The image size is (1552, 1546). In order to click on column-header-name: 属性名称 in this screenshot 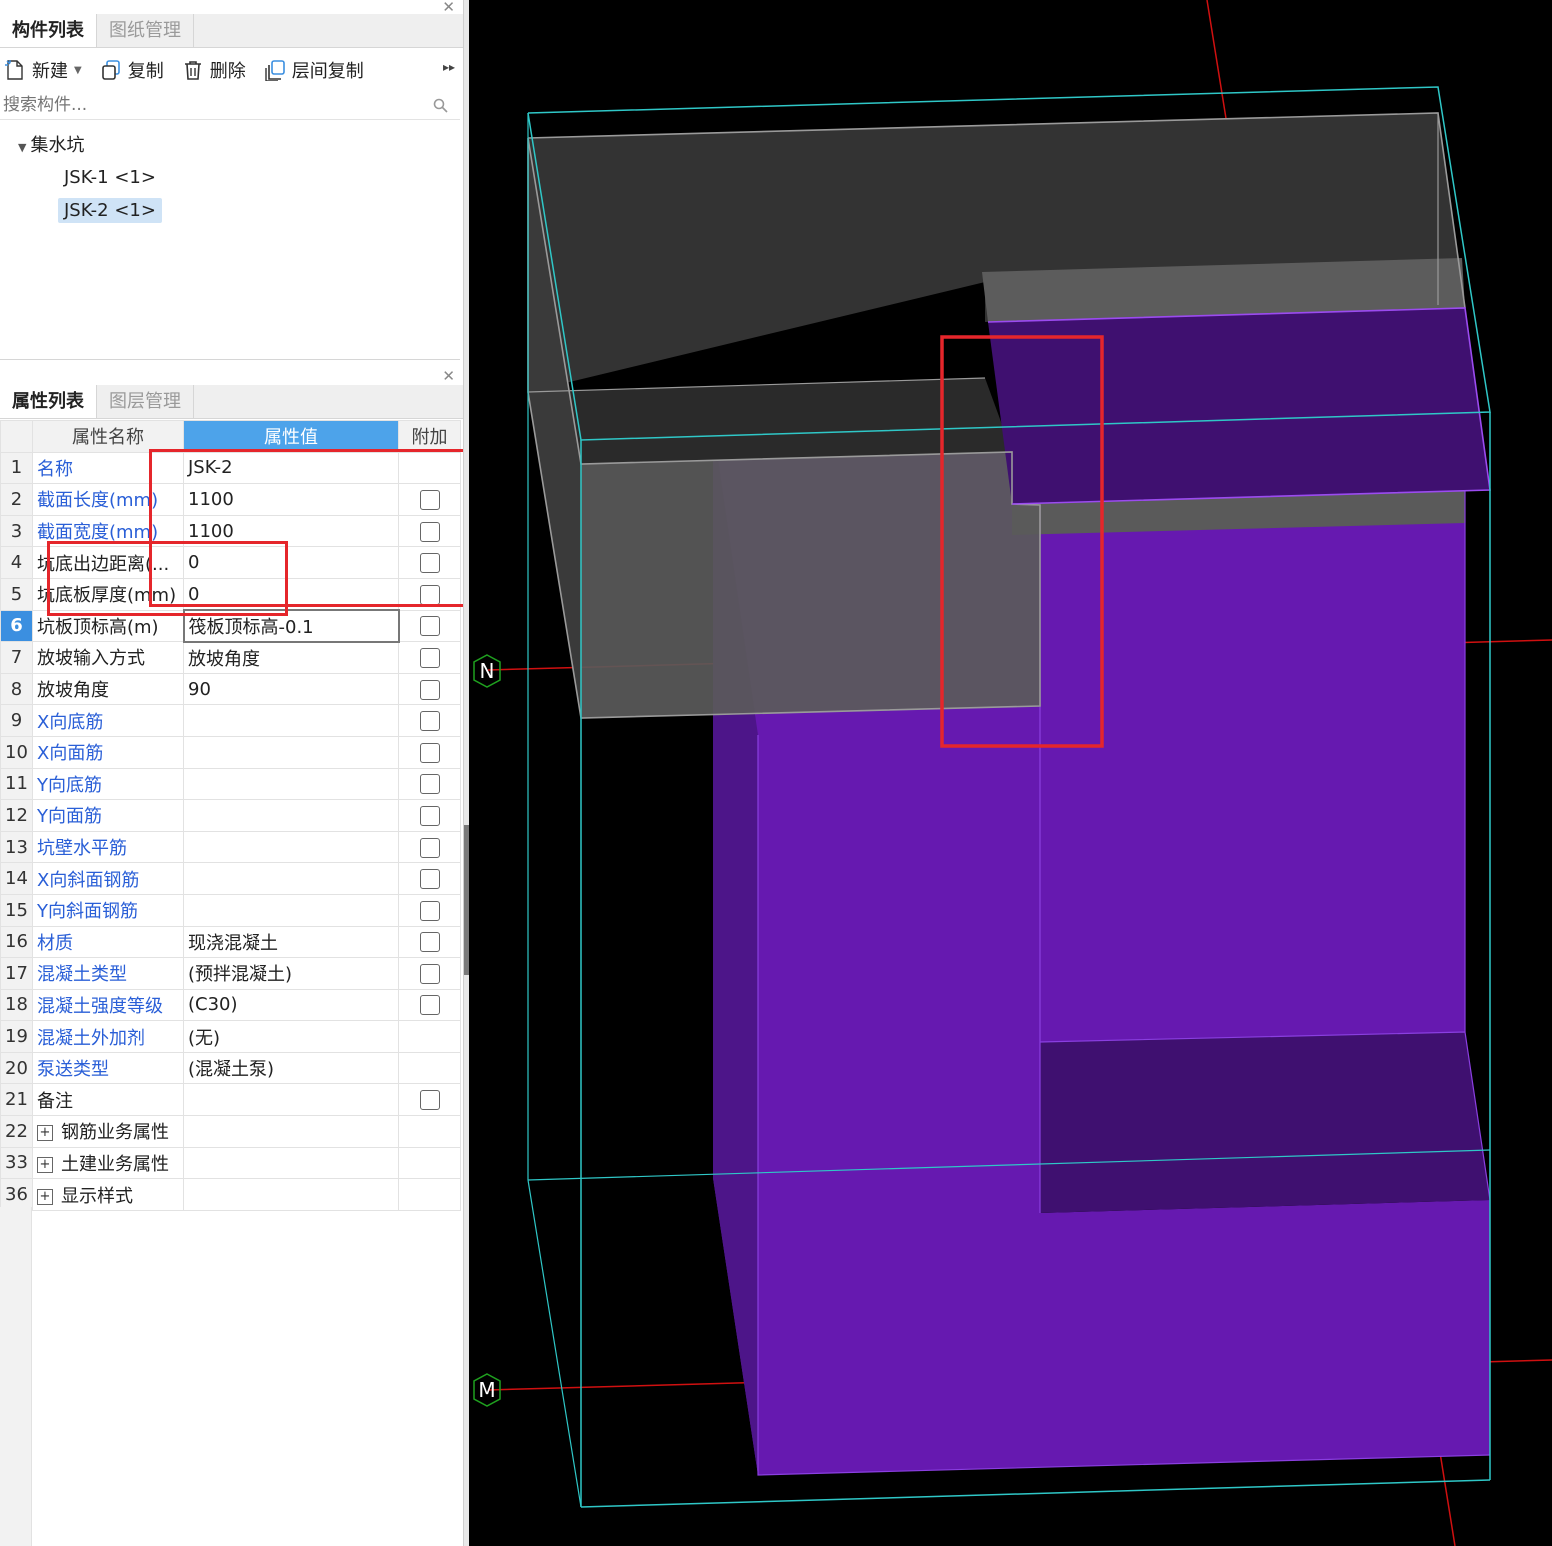, I will do `click(108, 436)`.